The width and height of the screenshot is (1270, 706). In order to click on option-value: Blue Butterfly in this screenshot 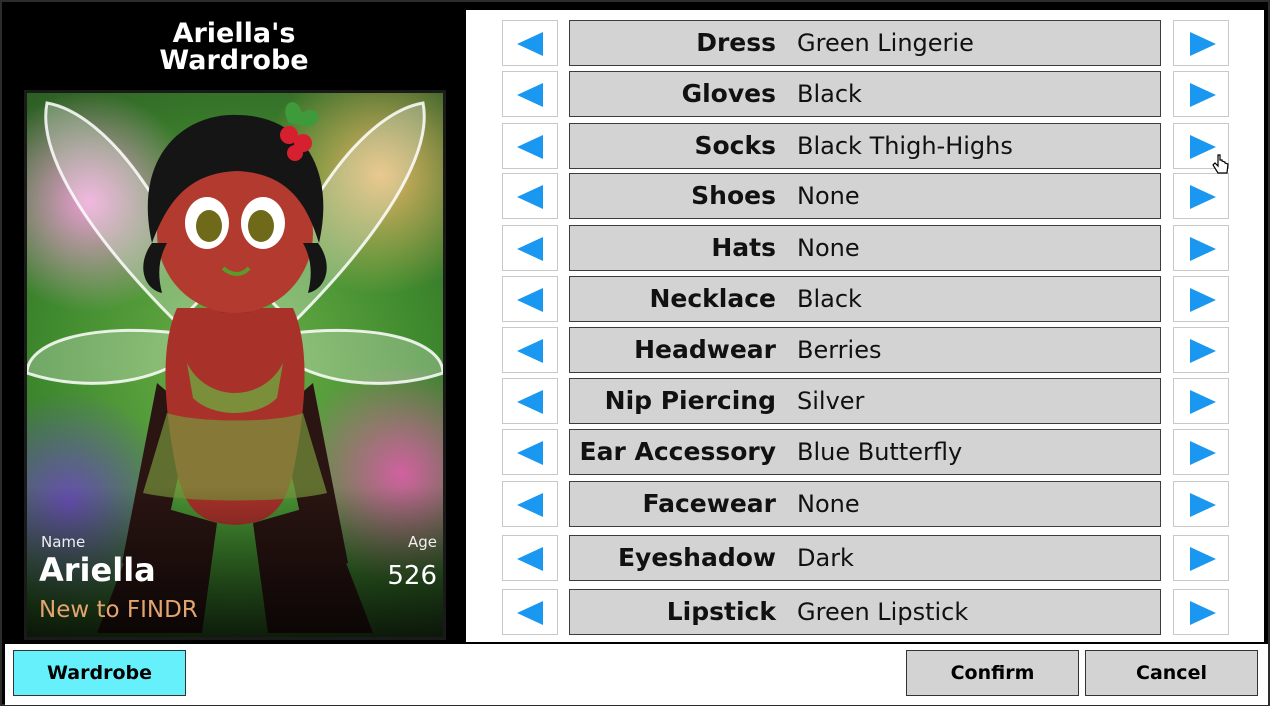, I will do `click(880, 452)`.